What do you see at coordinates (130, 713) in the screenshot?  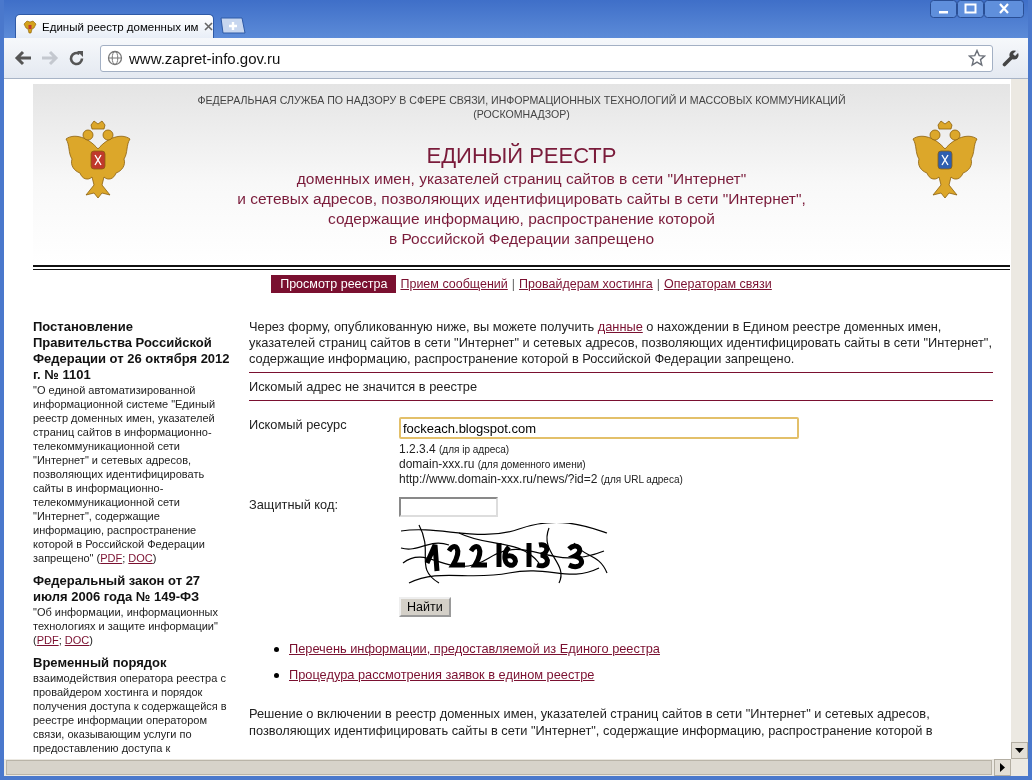 I see `document-description: взаимодействия оператора реестра с провайдером хостинга и порядок получения доступа к содержащейся в реестре информации оператором связи, оказывающим услуги по предоставлению доступа к` at bounding box center [130, 713].